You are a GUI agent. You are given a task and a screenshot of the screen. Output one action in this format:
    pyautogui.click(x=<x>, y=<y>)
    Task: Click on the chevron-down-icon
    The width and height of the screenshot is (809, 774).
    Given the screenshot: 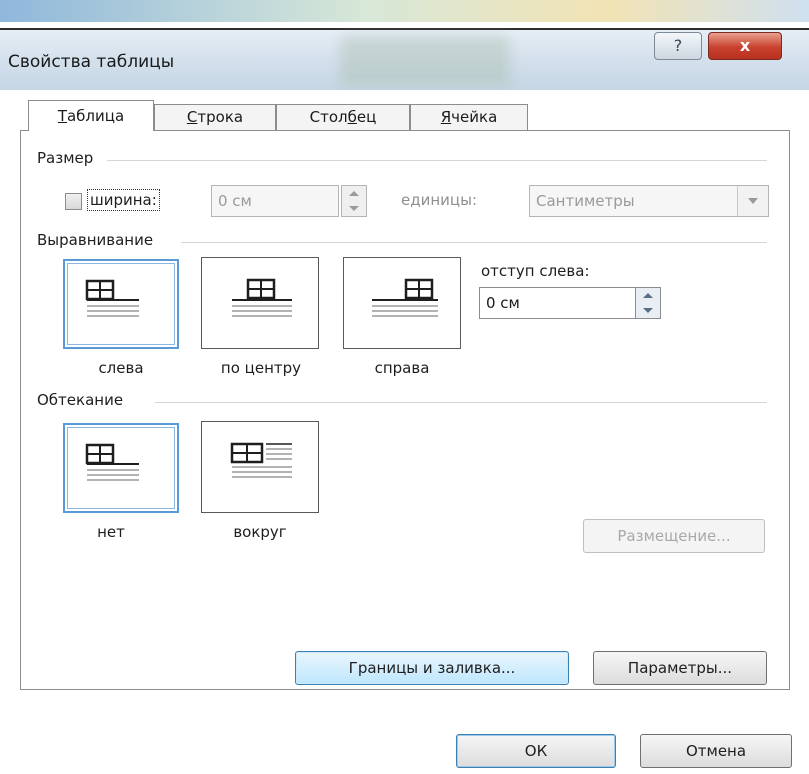 What is the action you would take?
    pyautogui.click(x=752, y=201)
    